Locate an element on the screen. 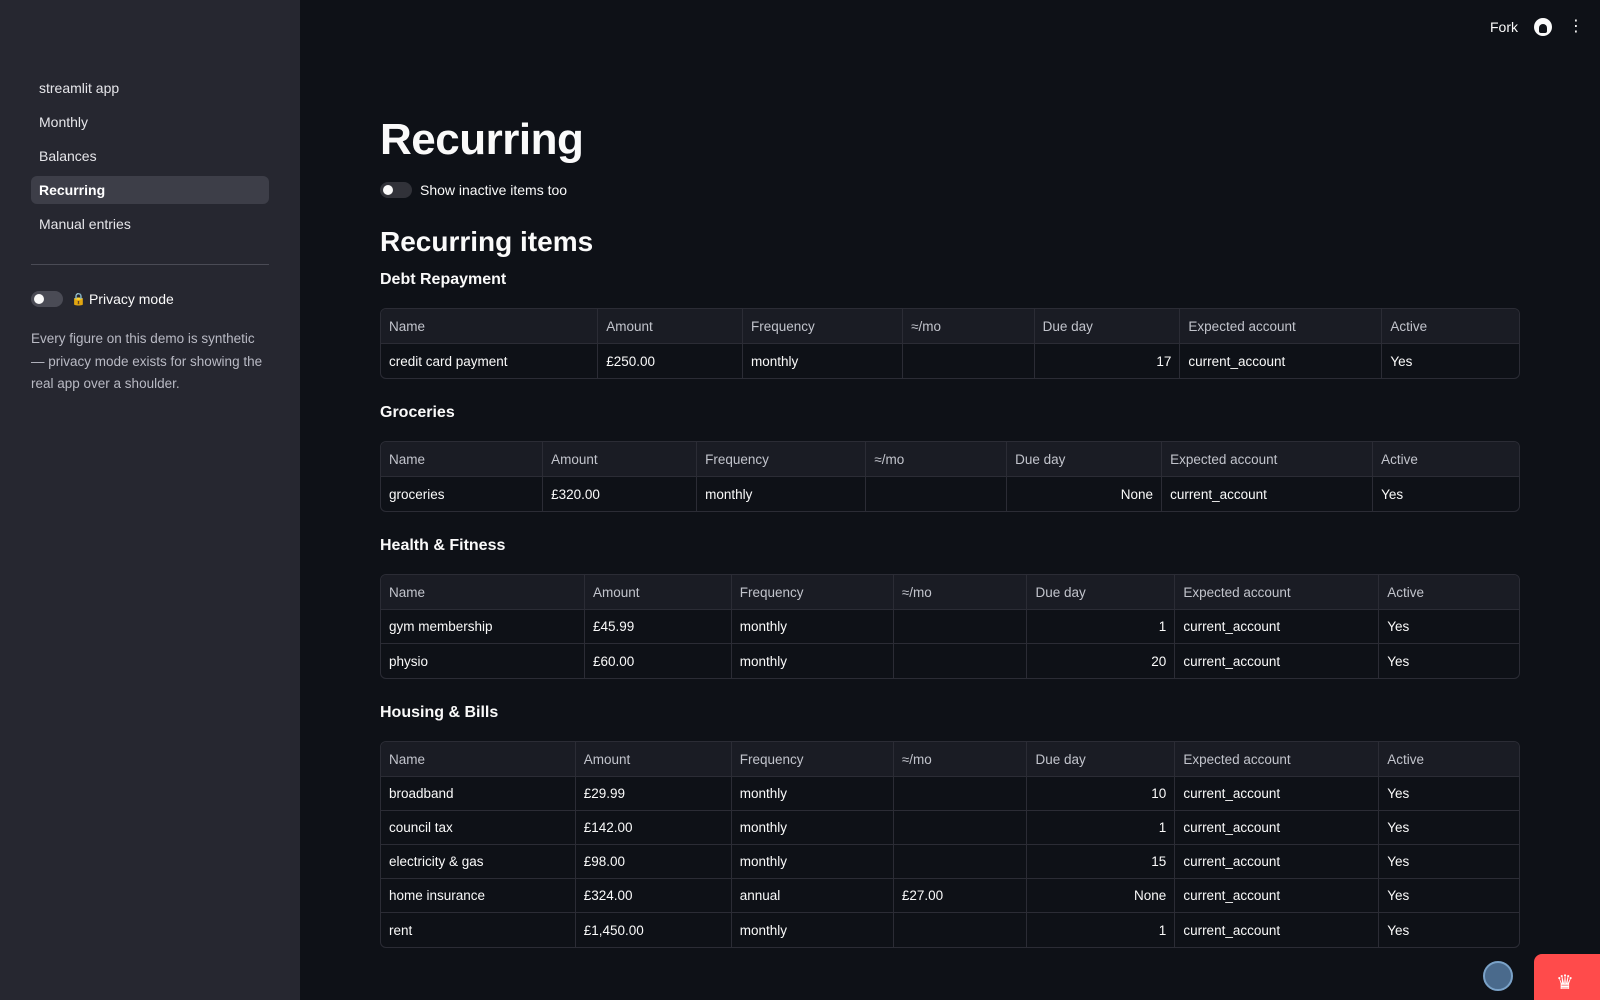  avatar is located at coordinates (1498, 976).